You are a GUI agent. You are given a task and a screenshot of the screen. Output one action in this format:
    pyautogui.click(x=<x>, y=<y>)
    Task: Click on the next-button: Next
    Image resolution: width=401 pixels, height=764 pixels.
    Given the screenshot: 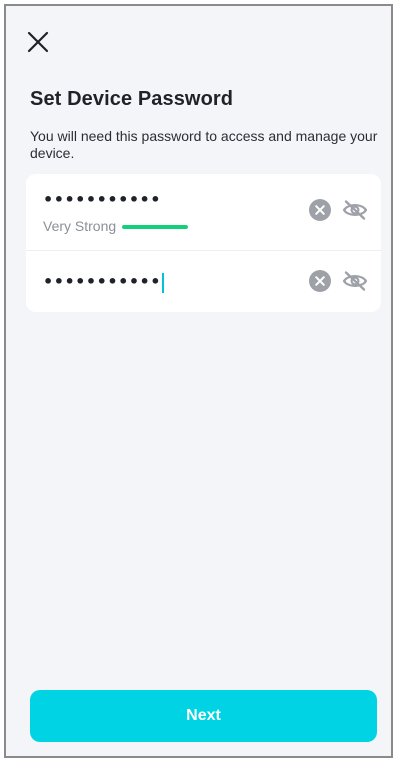 What is the action you would take?
    pyautogui.click(x=203, y=716)
    